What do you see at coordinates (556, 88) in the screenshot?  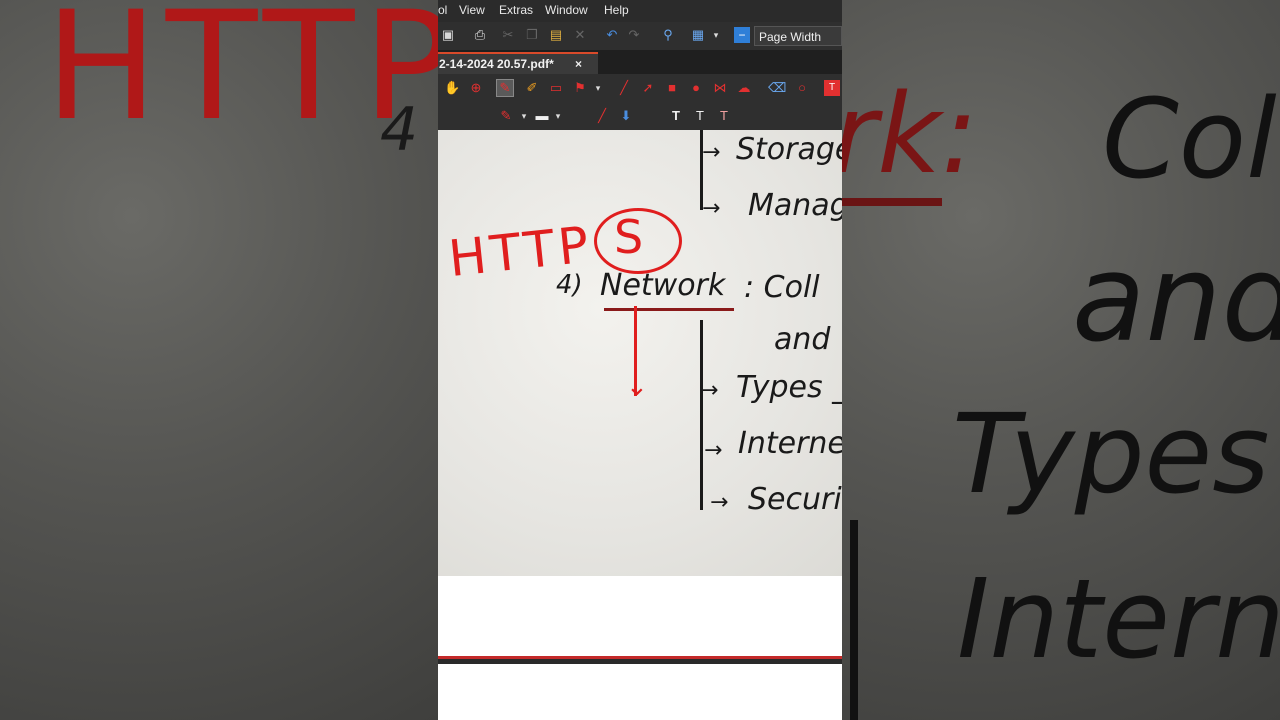 I see `text-box-icon: ▭` at bounding box center [556, 88].